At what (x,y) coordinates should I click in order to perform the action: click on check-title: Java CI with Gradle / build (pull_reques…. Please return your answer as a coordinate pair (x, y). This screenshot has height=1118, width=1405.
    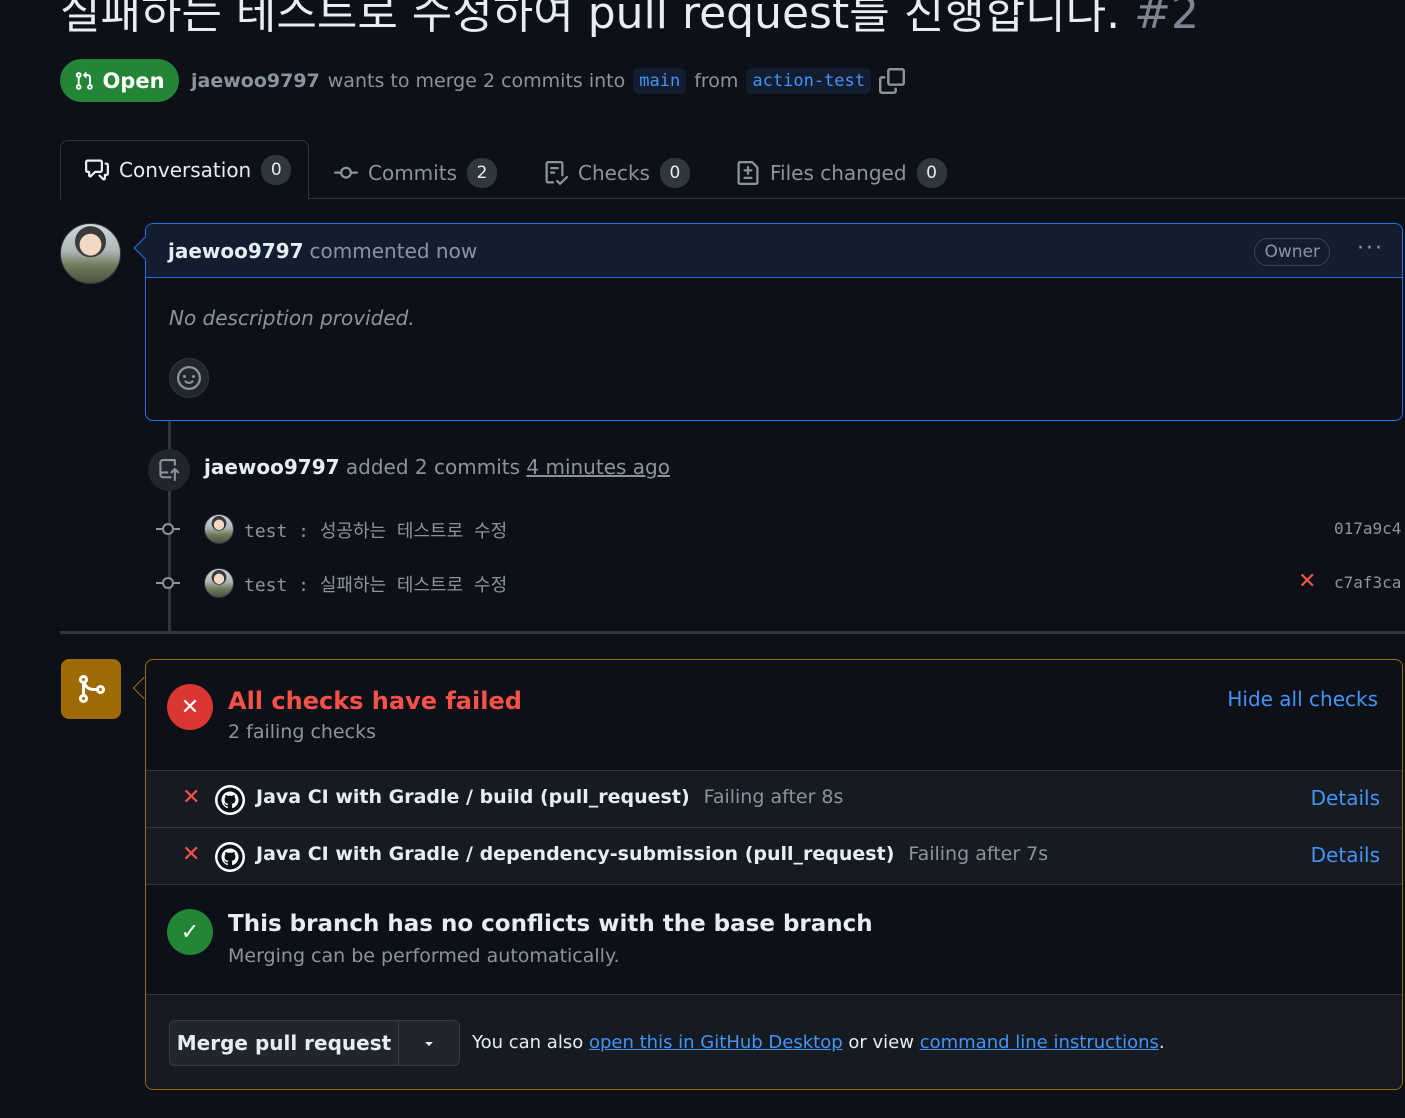
    Looking at the image, I should click on (473, 797).